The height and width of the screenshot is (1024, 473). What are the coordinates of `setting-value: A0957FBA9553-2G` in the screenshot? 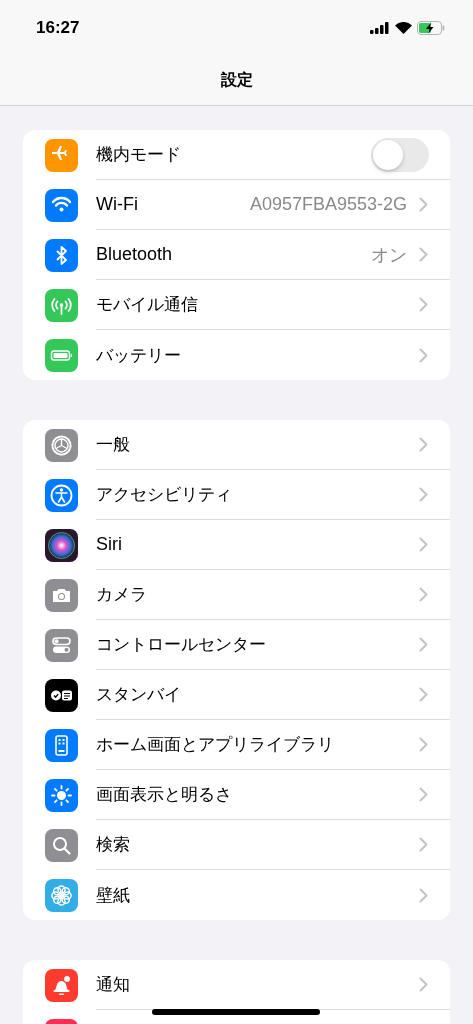 It's located at (328, 204).